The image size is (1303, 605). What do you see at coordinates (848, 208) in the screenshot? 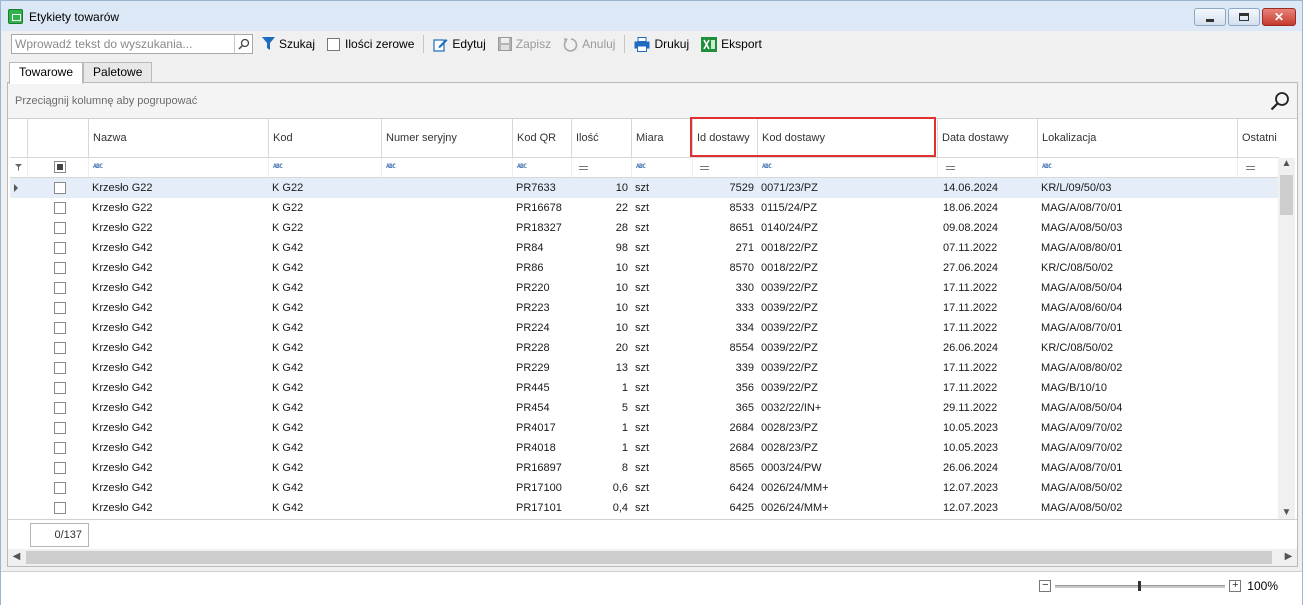
I see `cell-kod-dostawy: 0115/24/PZ` at bounding box center [848, 208].